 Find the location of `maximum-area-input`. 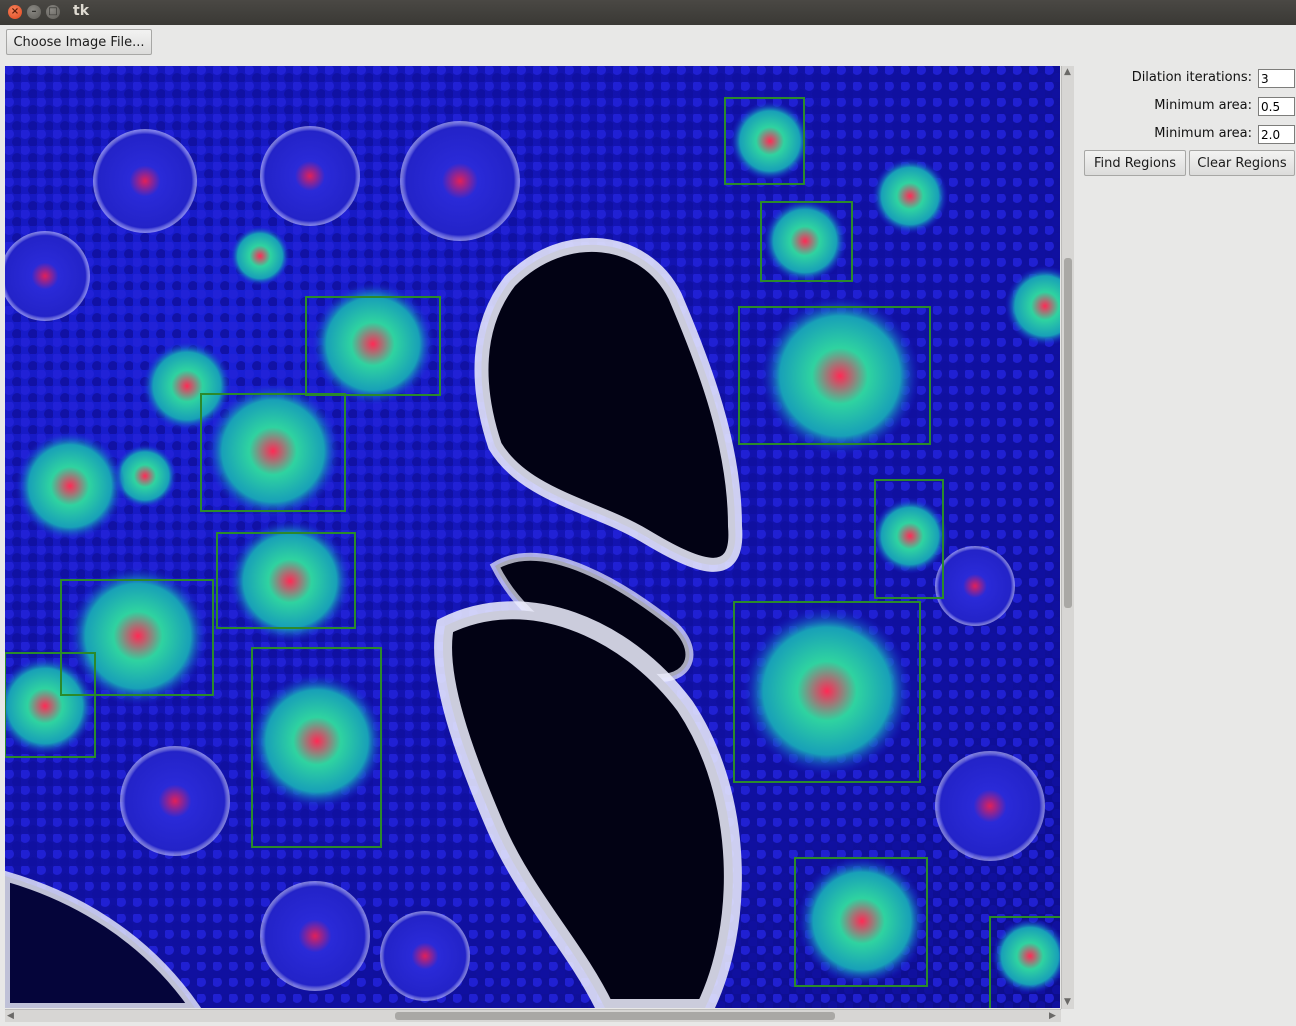

maximum-area-input is located at coordinates (1276, 134).